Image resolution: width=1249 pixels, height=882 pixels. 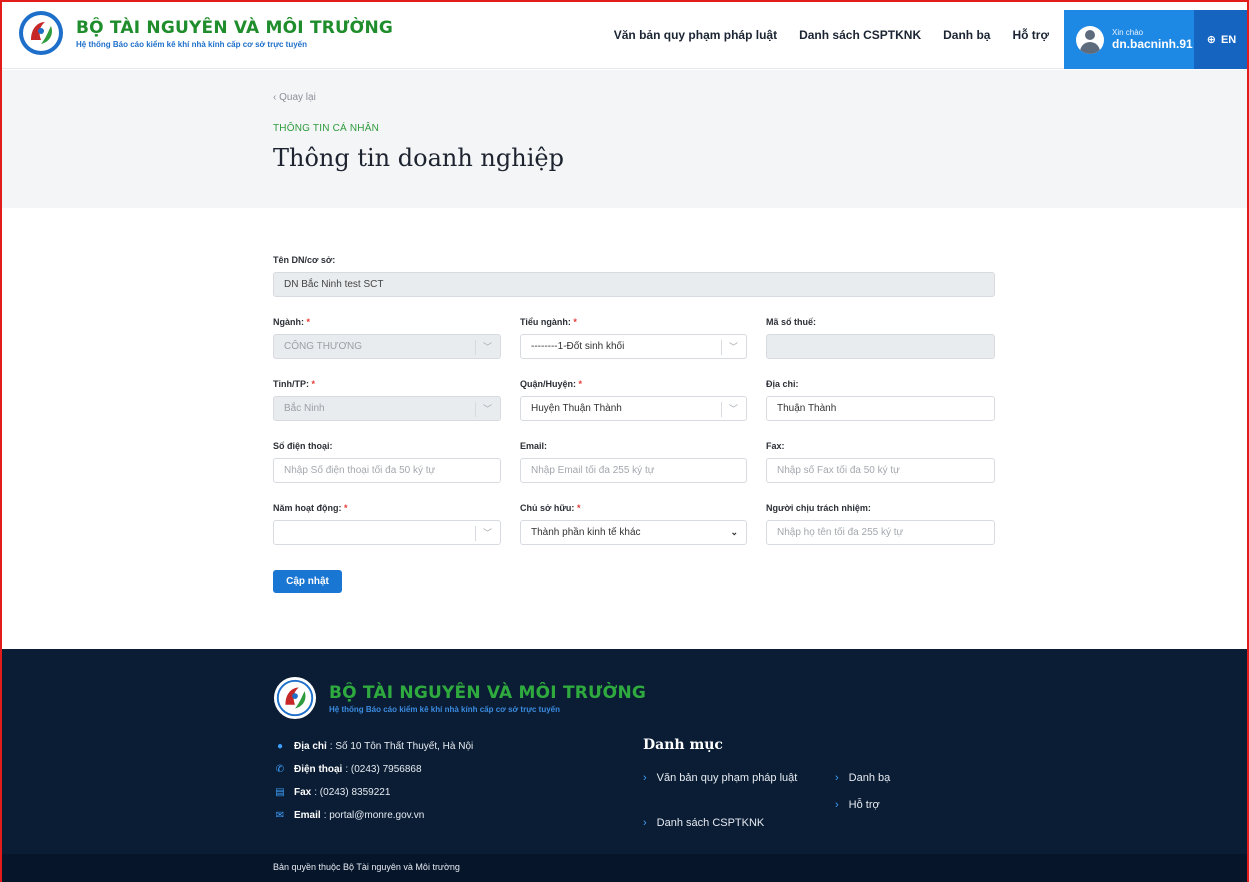 I want to click on fax-label: Fax:, so click(x=775, y=446).